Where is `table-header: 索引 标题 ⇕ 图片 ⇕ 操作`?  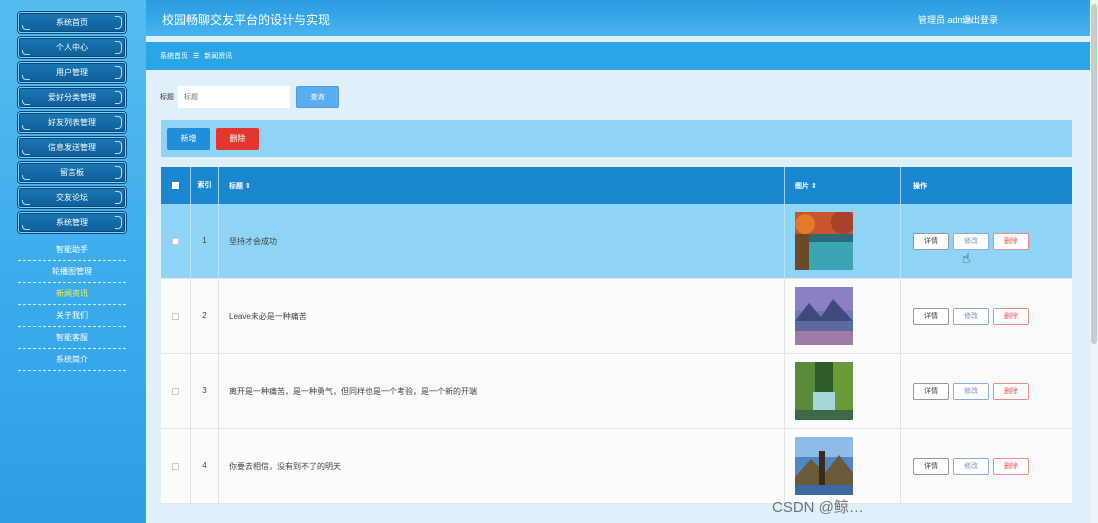
table-header: 索引 标题 ⇕ 图片 ⇕ 操作 is located at coordinates (616, 185).